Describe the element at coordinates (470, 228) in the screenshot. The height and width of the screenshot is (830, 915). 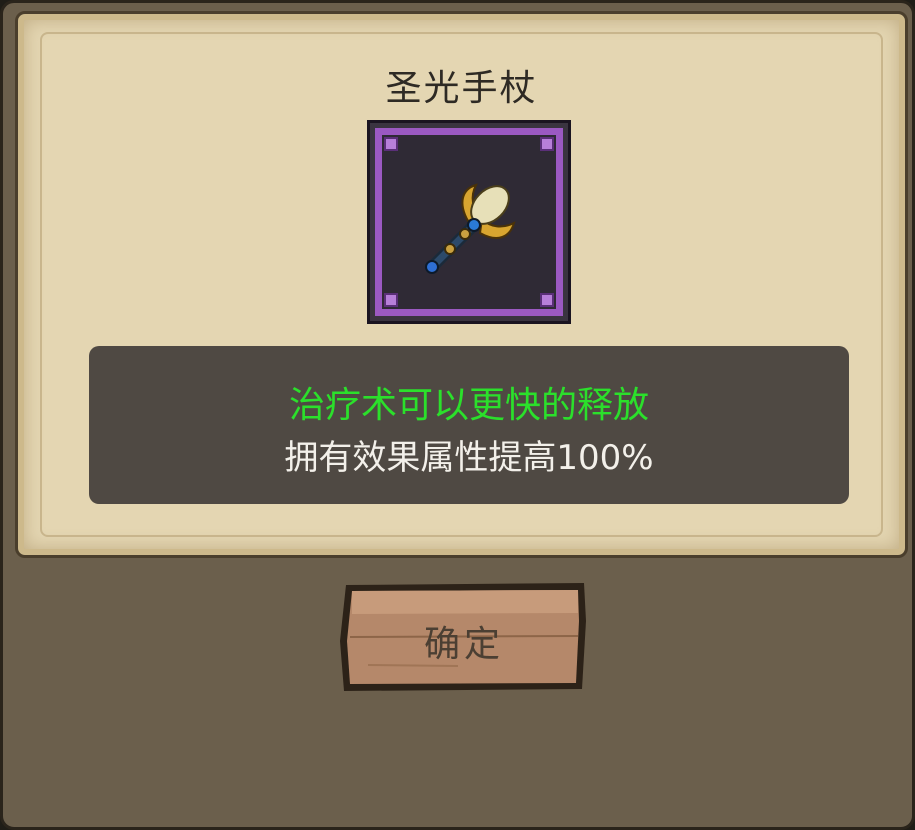
I see `holy-scepter-icon` at that location.